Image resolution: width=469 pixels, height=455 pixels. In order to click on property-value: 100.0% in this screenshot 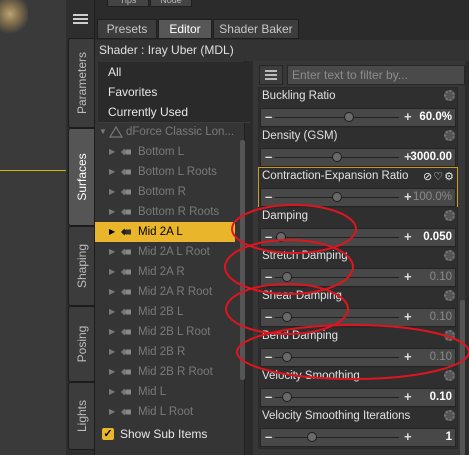, I will do `click(432, 197)`.